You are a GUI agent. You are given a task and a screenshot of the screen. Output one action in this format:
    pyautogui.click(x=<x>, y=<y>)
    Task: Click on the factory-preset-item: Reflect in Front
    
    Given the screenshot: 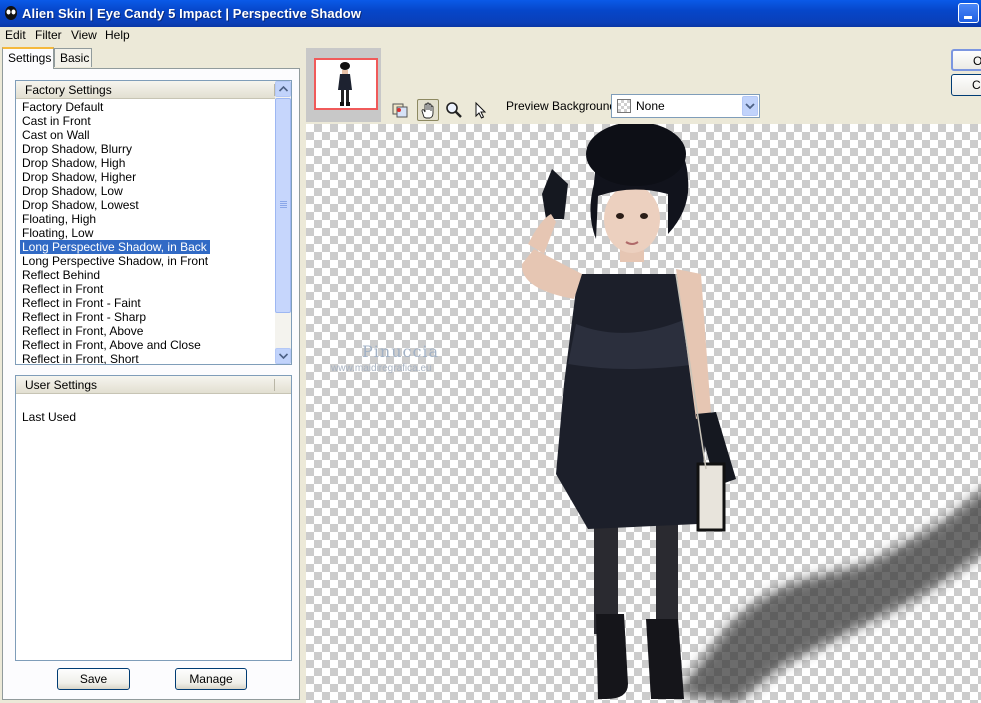 What is the action you would take?
    pyautogui.click(x=115, y=289)
    